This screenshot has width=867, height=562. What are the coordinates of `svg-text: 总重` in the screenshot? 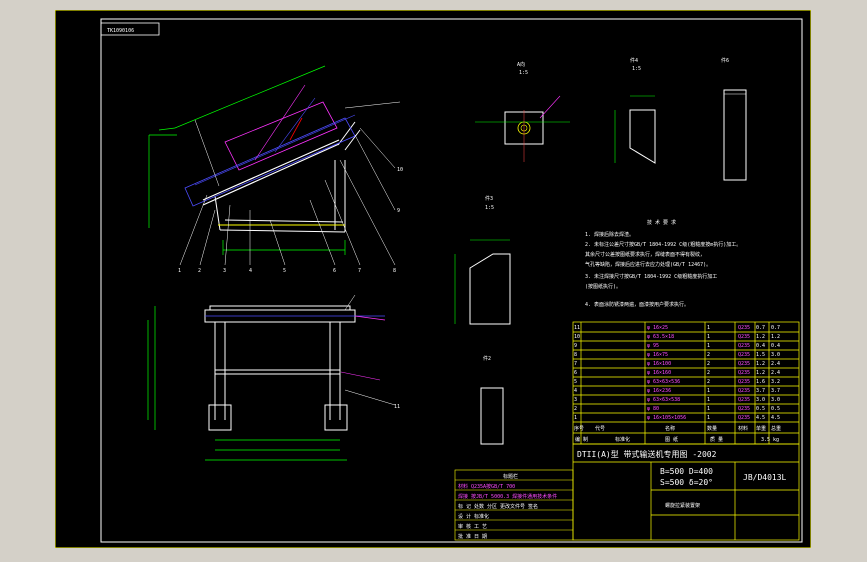 It's located at (776, 428).